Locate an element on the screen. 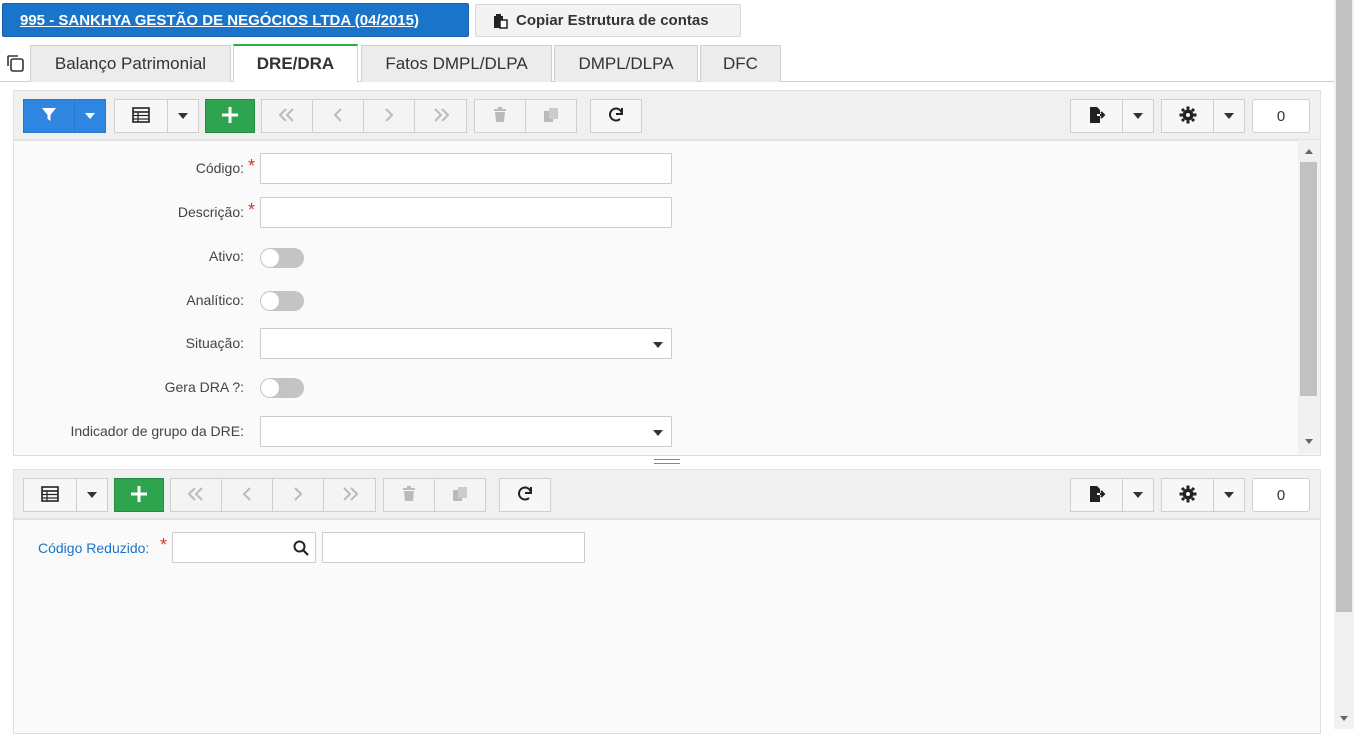 Image resolution: width=1354 pixels, height=734 pixels. copy-structure-button: Copiar Estrutura de contas is located at coordinates (608, 20).